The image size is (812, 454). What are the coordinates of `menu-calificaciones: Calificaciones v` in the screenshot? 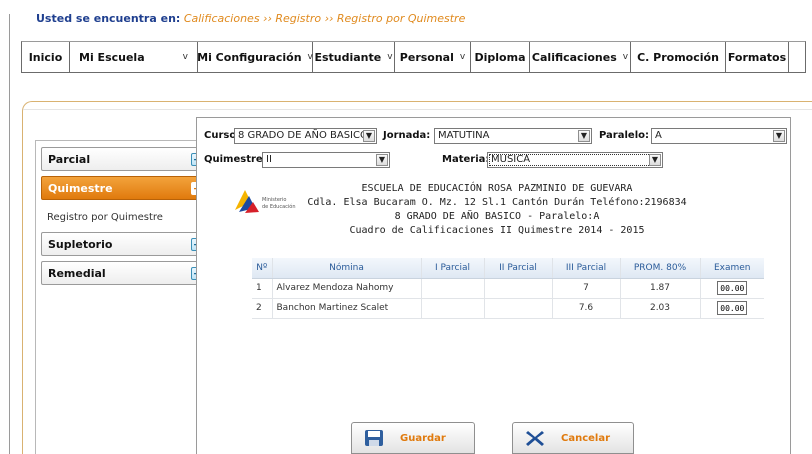 It's located at (580, 57).